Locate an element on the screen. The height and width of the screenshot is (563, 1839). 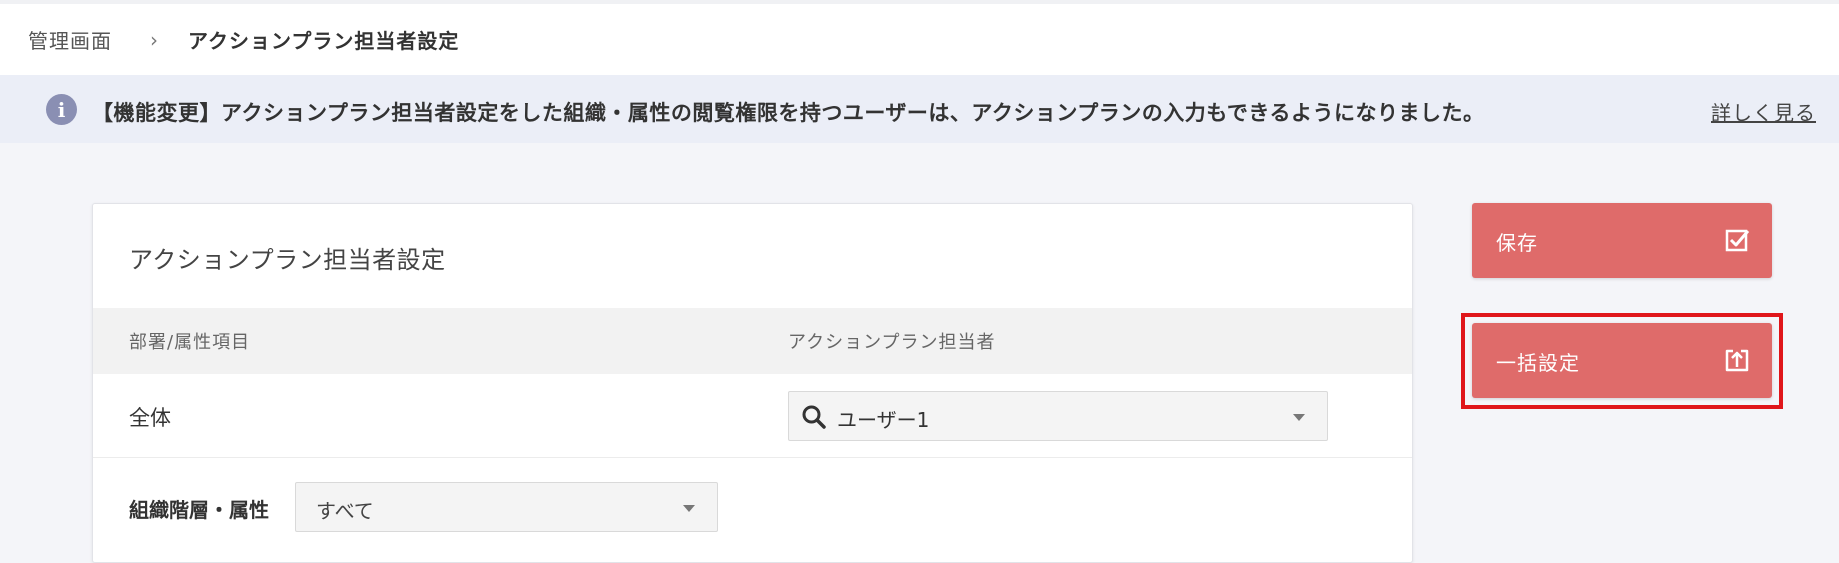
page-title: アクションプラン担当者設定 is located at coordinates (324, 41).